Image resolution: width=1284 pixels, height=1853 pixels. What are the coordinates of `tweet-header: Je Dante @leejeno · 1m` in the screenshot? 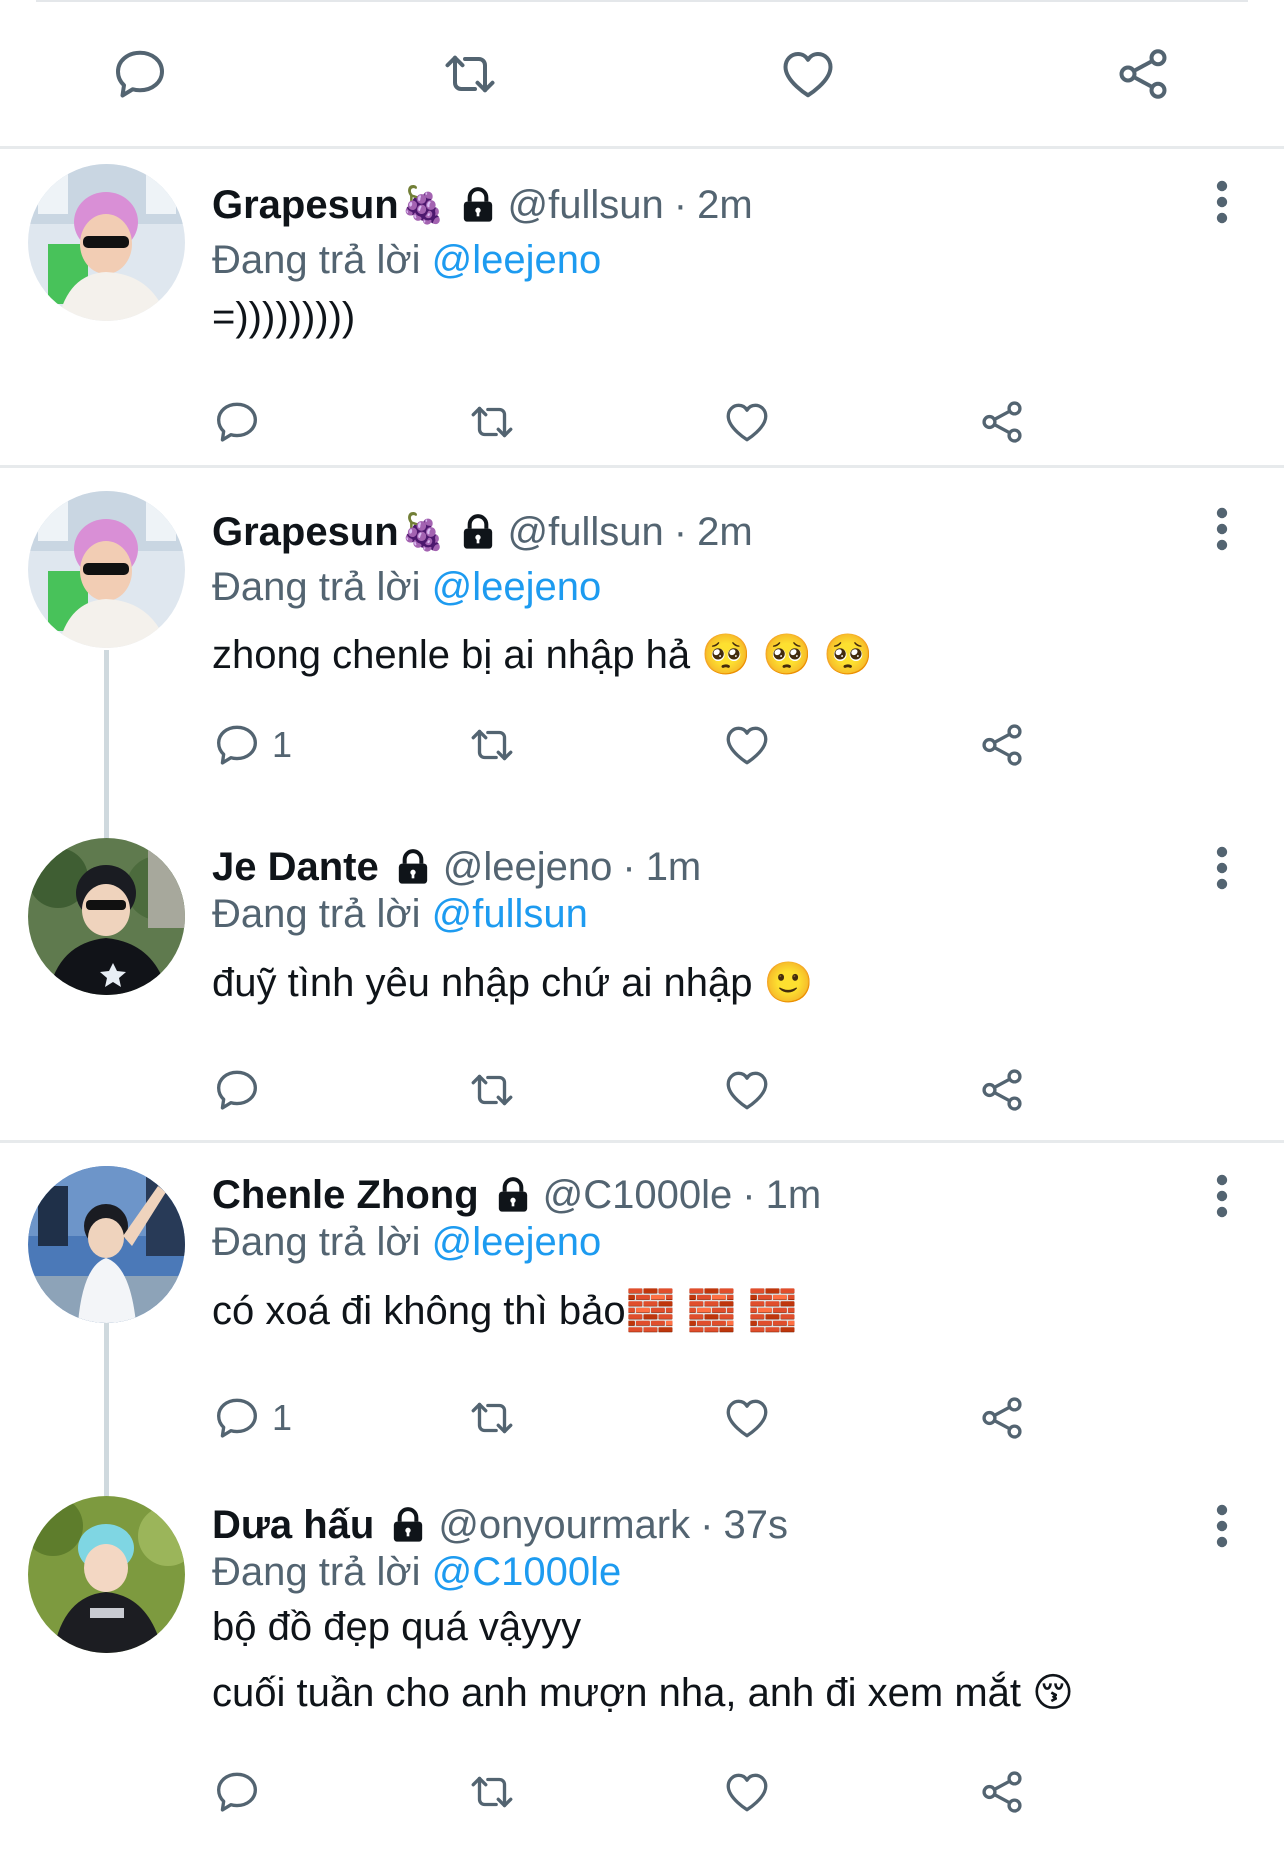 It's located at (456, 867).